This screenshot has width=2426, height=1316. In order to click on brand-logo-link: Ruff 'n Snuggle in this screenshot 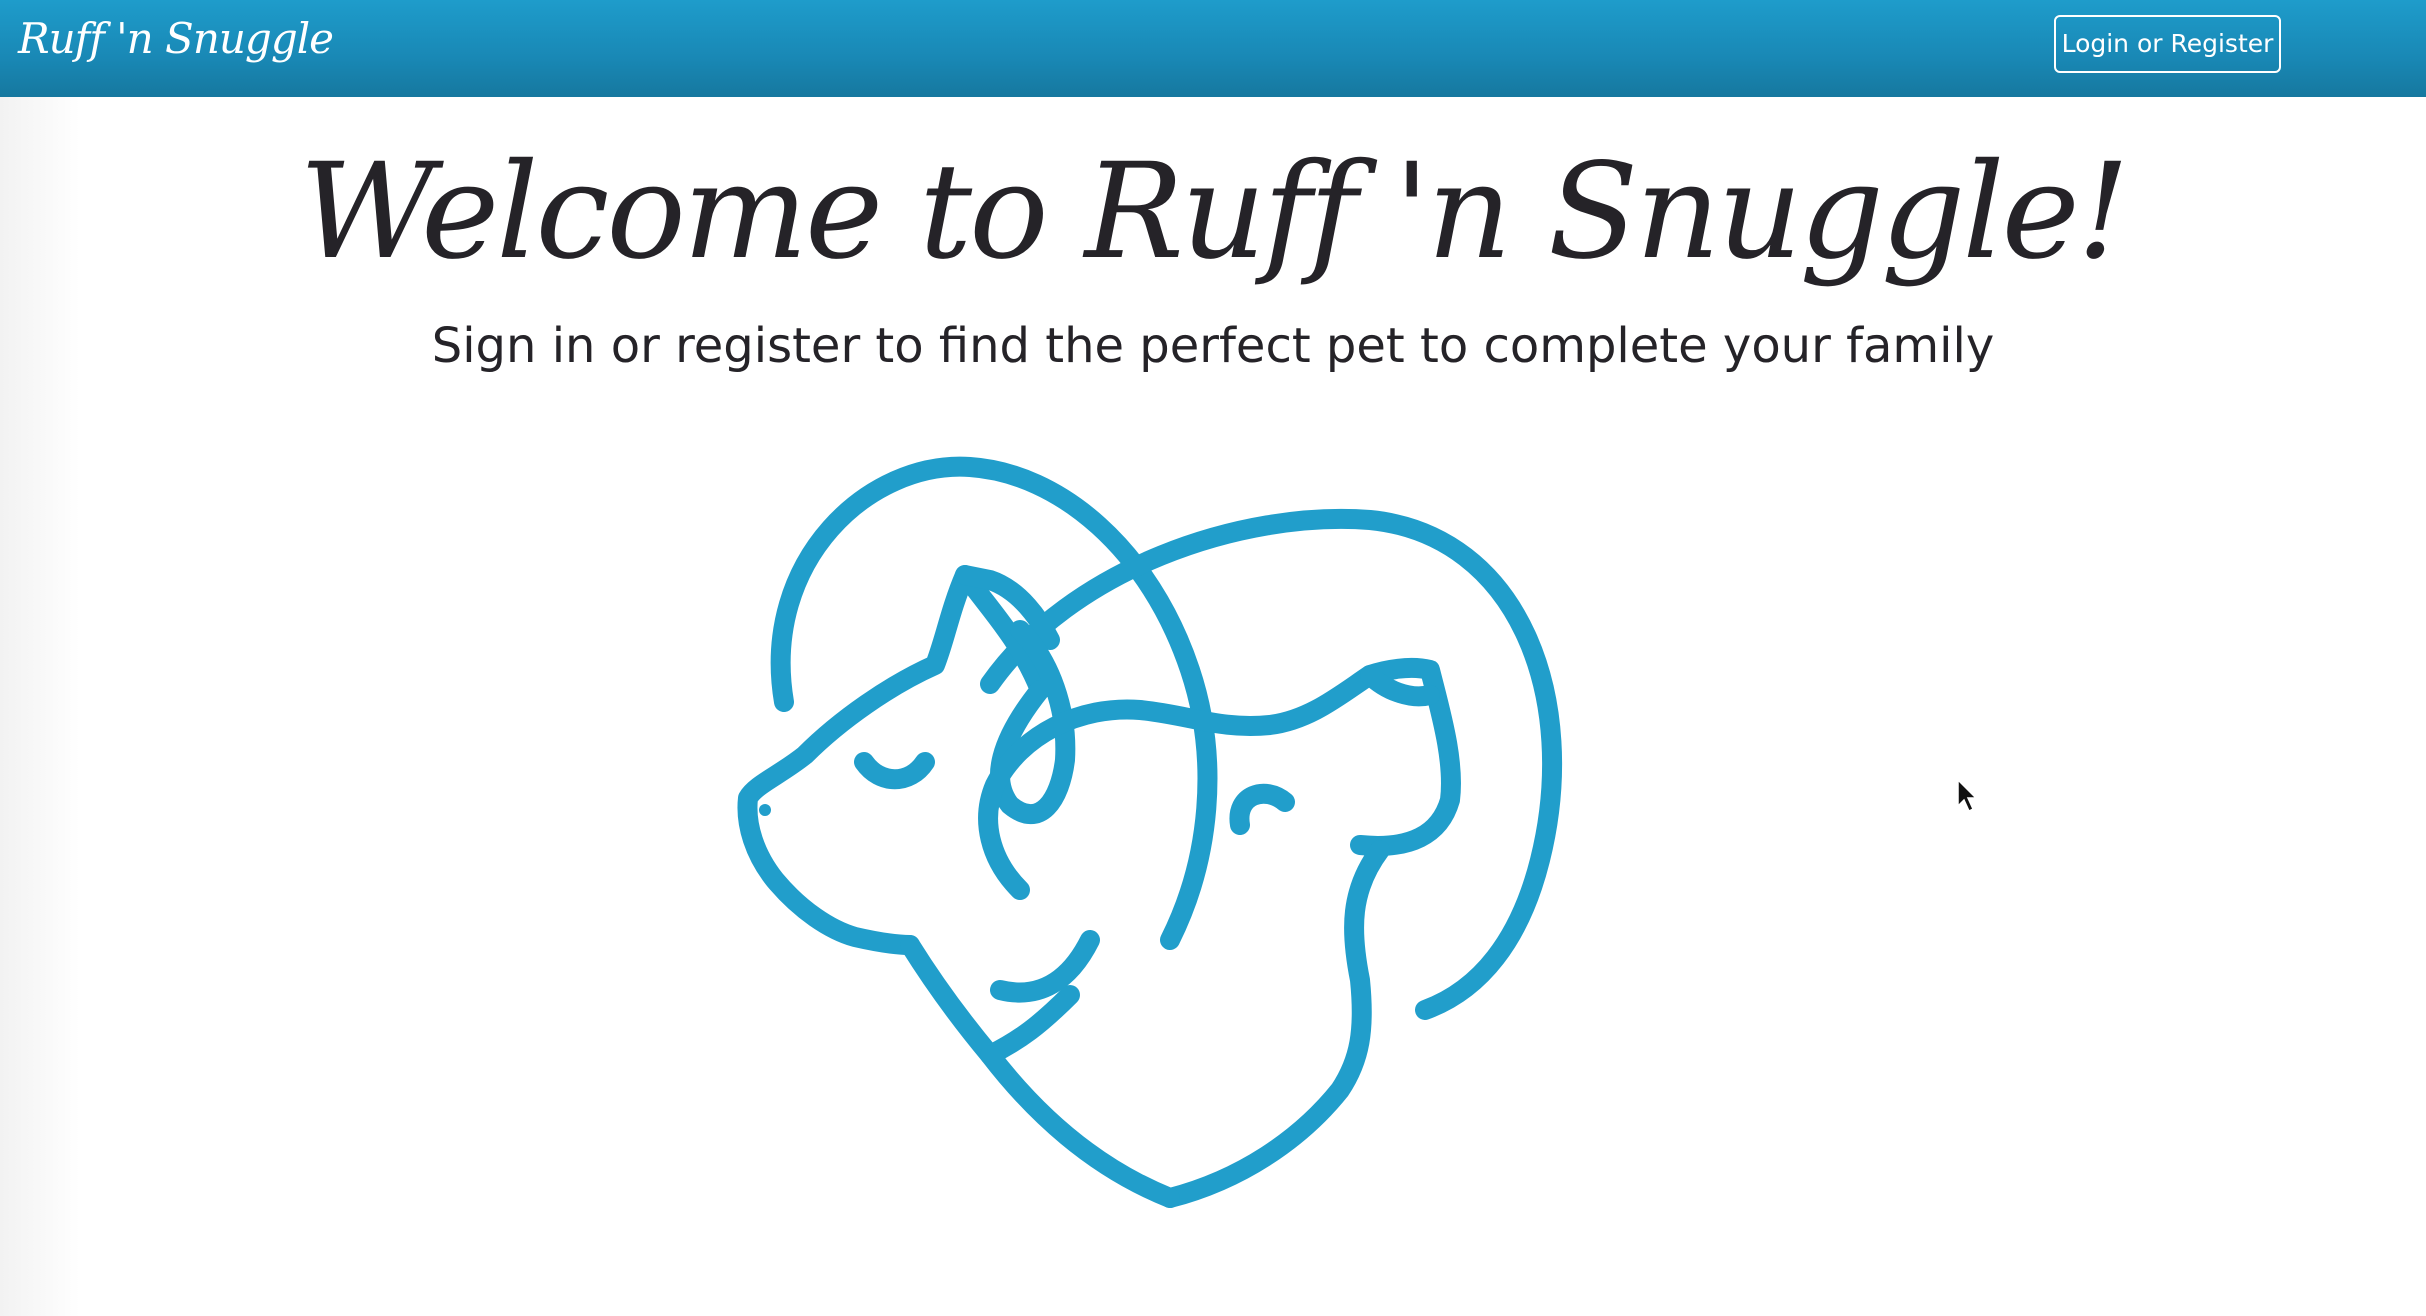, I will do `click(176, 38)`.